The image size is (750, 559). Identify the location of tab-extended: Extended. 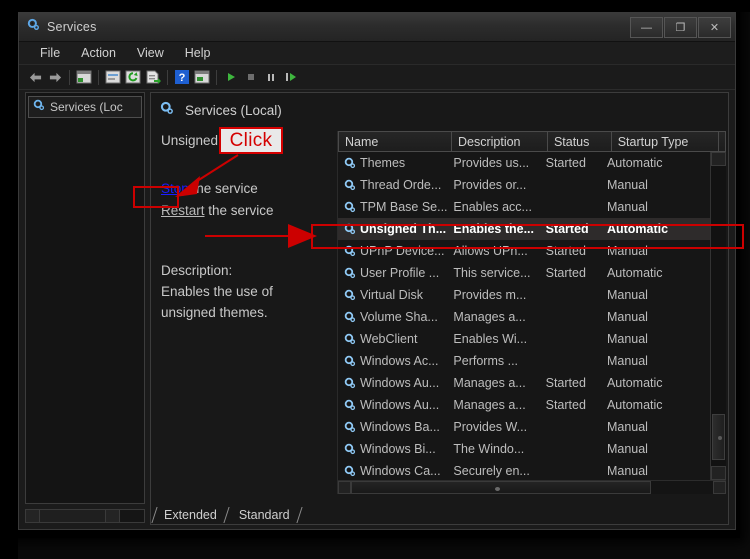
(190, 515).